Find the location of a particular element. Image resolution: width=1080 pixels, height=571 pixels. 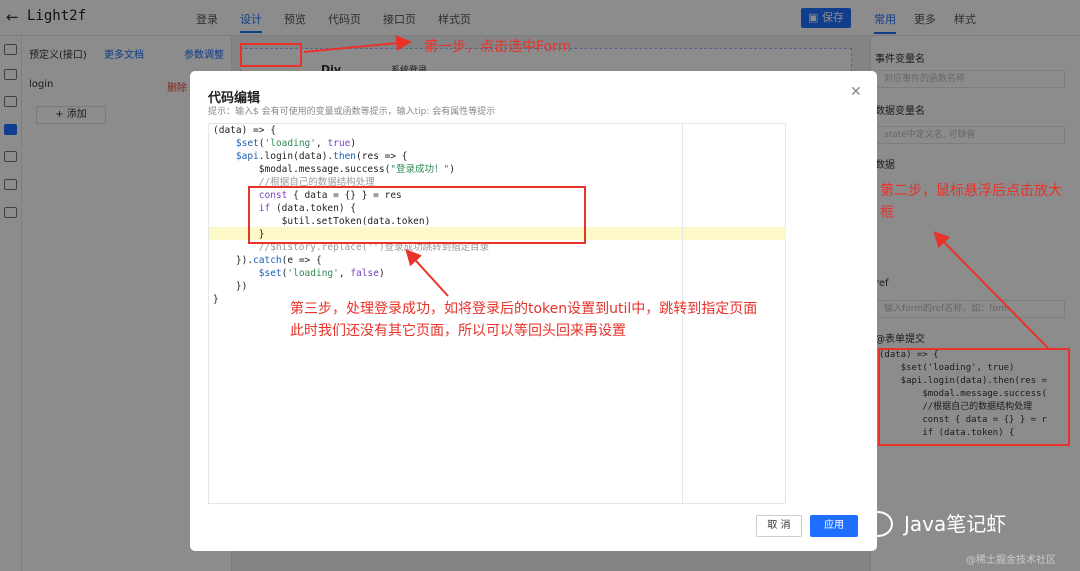

step2-text: 第二步，鼠标悬浮后点击放大框 is located at coordinates (971, 202).